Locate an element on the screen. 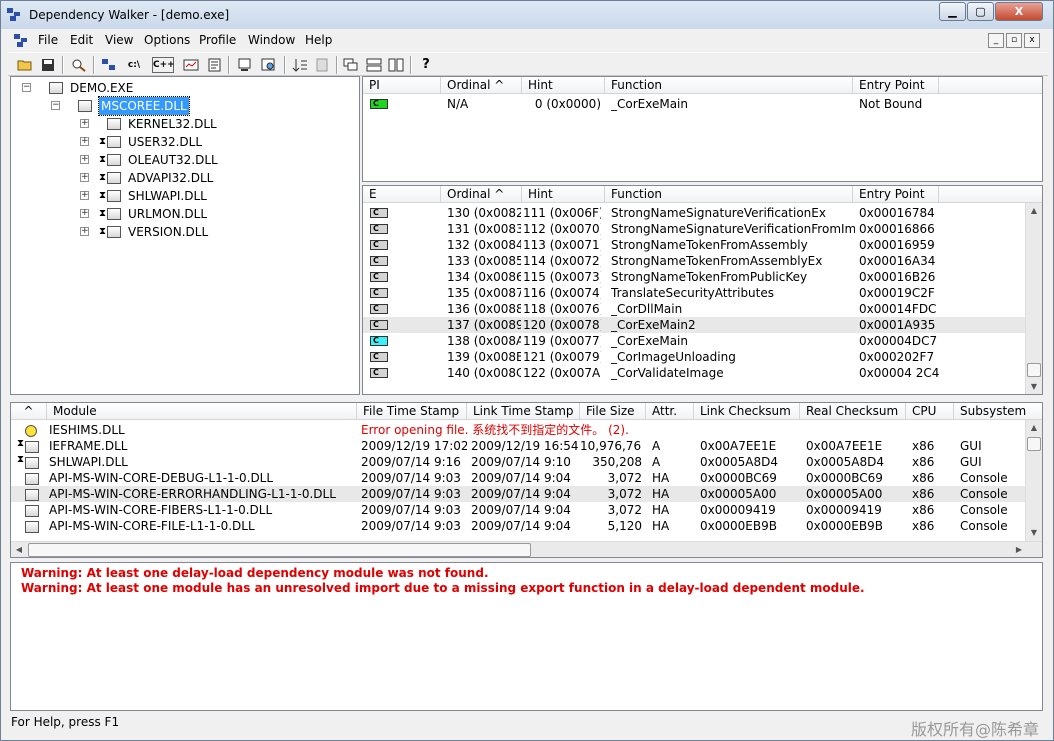 Image resolution: width=1054 pixels, height=741 pixels. maximize-button: ▢ is located at coordinates (980, 11).